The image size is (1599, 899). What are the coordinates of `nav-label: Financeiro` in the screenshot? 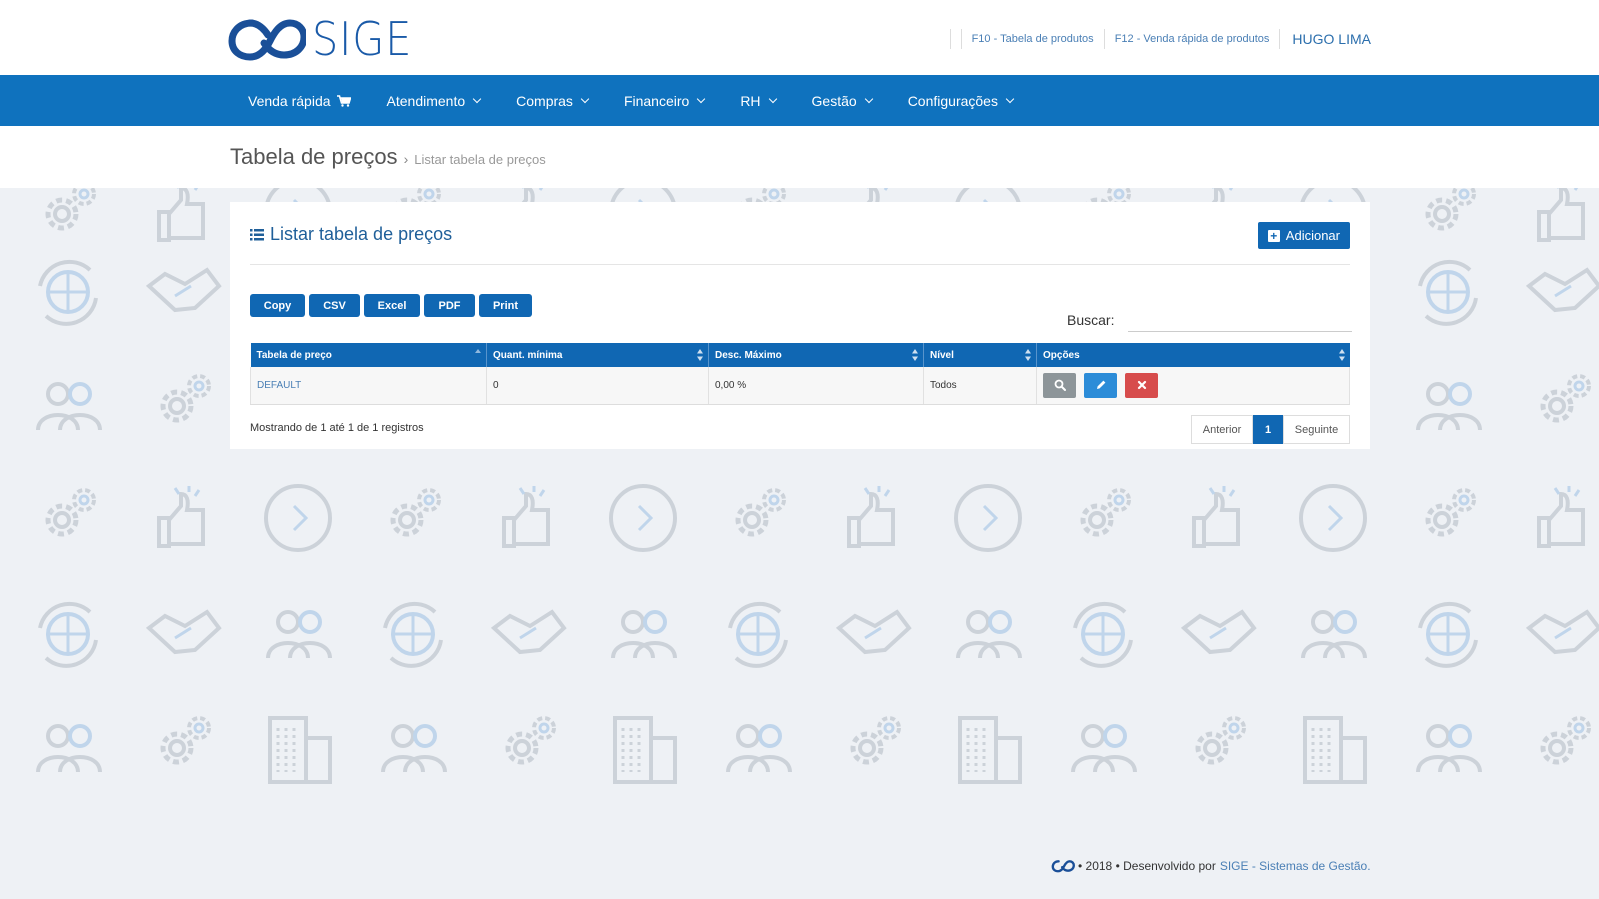 It's located at (656, 100).